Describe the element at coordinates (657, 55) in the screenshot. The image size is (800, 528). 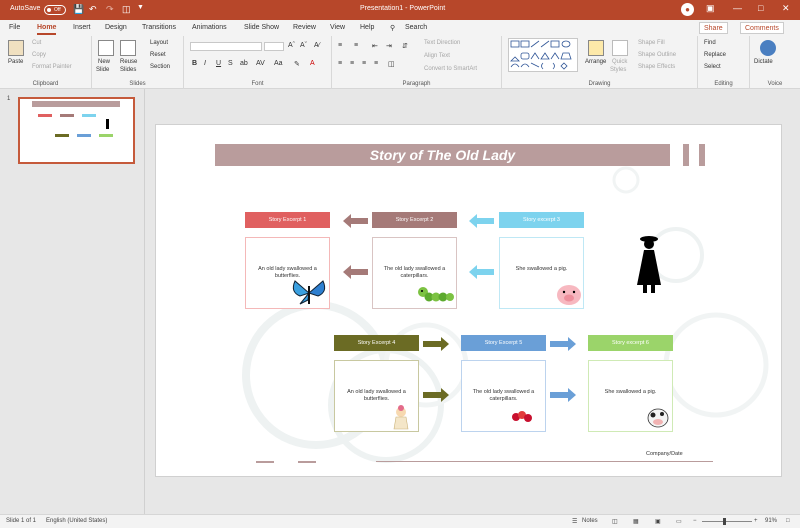
I see `shape-outline-button: Shape Outline` at that location.